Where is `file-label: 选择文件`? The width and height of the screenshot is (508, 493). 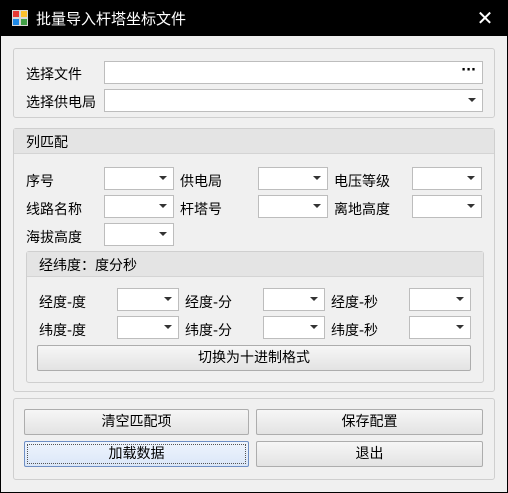 file-label: 选择文件 is located at coordinates (54, 75).